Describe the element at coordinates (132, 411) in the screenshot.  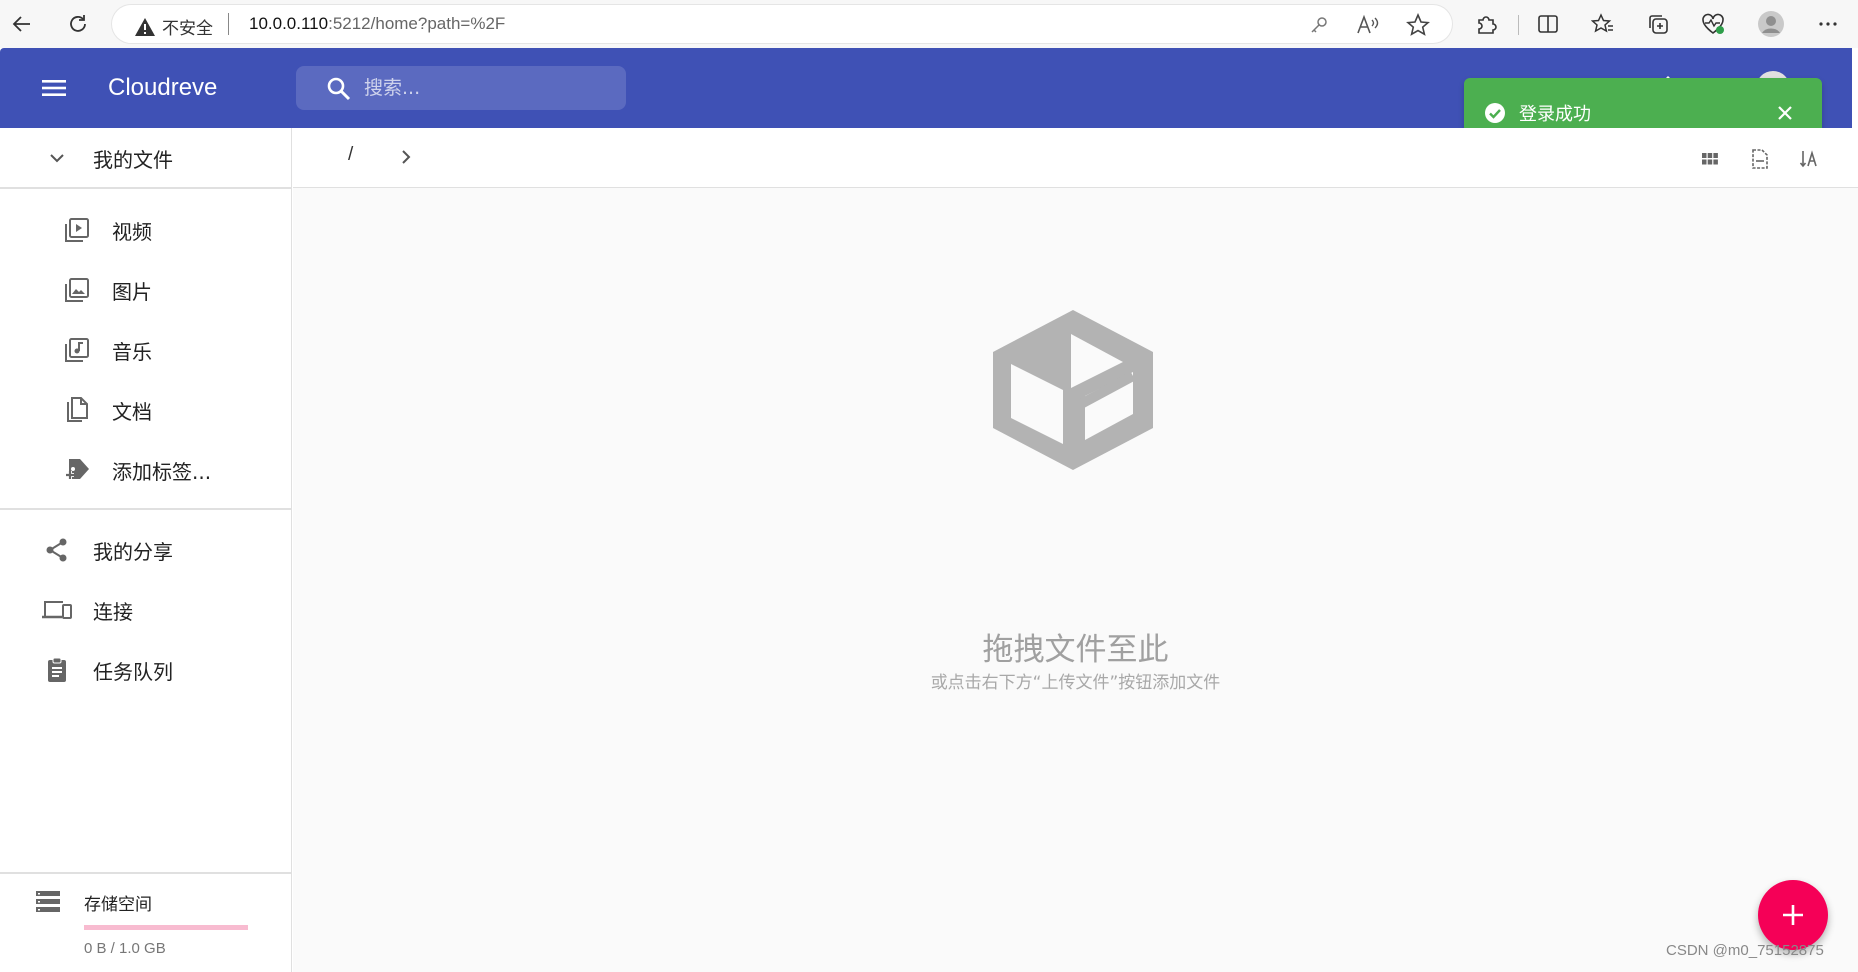
I see `sidebar-item-label: 文档` at that location.